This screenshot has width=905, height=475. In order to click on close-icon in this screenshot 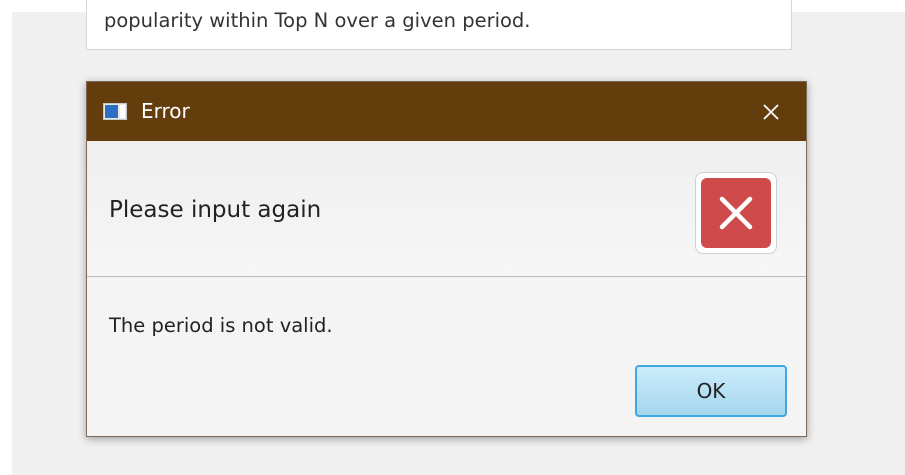, I will do `click(771, 112)`.